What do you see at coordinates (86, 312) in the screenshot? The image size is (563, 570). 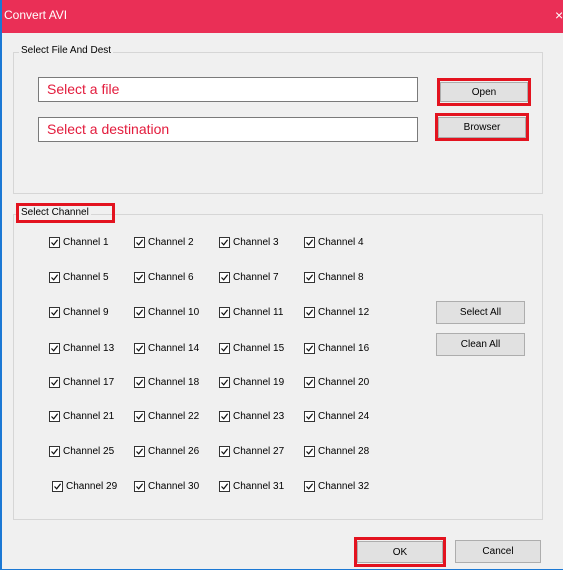 I see `channel-label: Channel 9` at bounding box center [86, 312].